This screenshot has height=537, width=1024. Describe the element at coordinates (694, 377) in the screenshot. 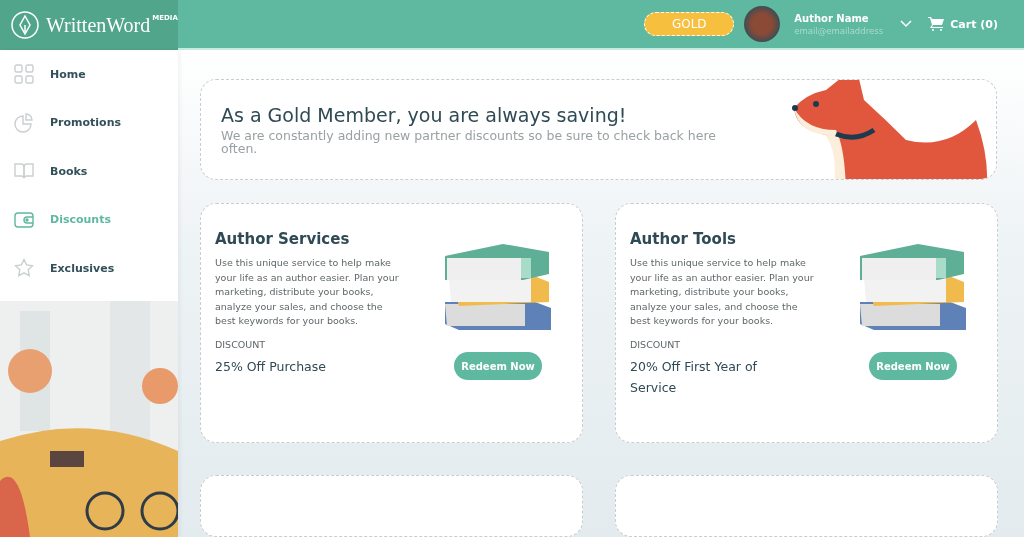

I see `discount-value: 20% Off First Year of Service` at that location.